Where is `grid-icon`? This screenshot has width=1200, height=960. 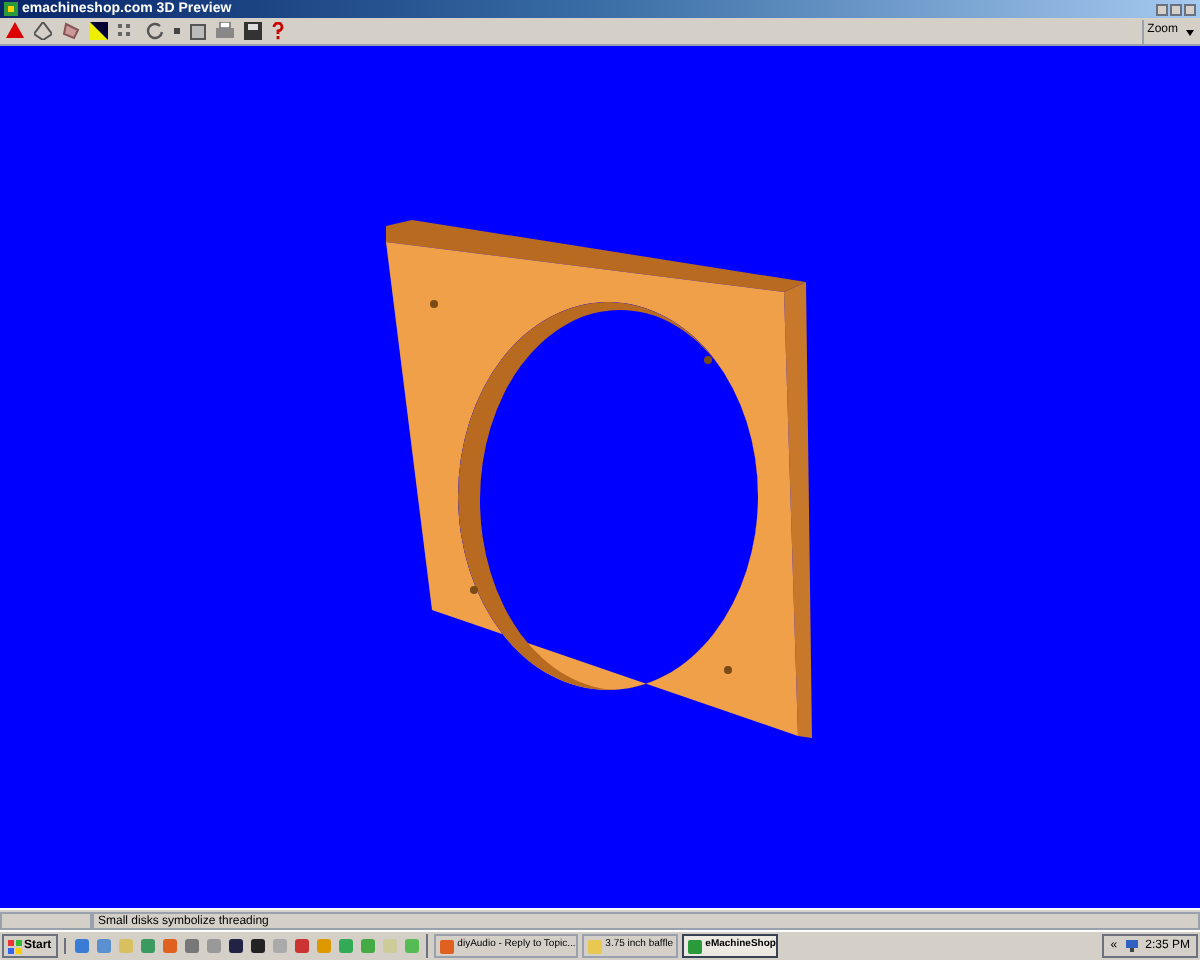 grid-icon is located at coordinates (127, 31).